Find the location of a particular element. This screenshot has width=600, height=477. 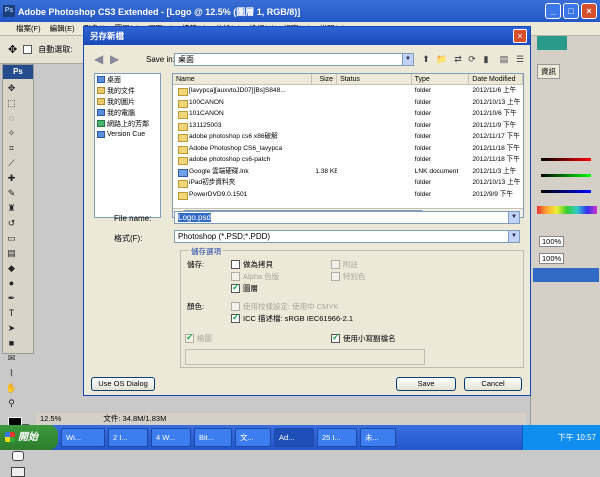

pen-tool-icon: ✒ is located at coordinates (11, 298).